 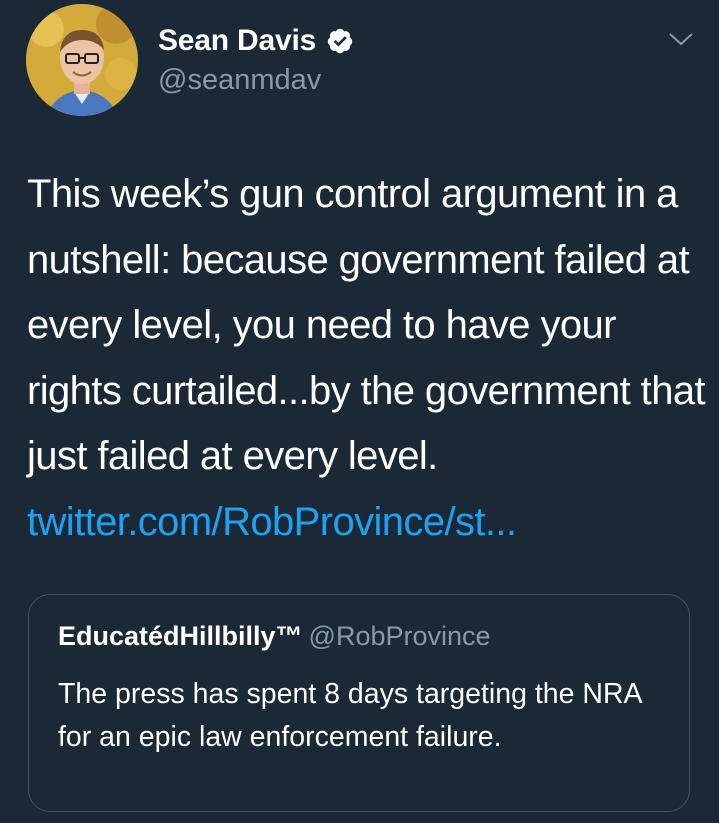 I want to click on quoted-author-handle: @RobProvince, so click(x=399, y=636).